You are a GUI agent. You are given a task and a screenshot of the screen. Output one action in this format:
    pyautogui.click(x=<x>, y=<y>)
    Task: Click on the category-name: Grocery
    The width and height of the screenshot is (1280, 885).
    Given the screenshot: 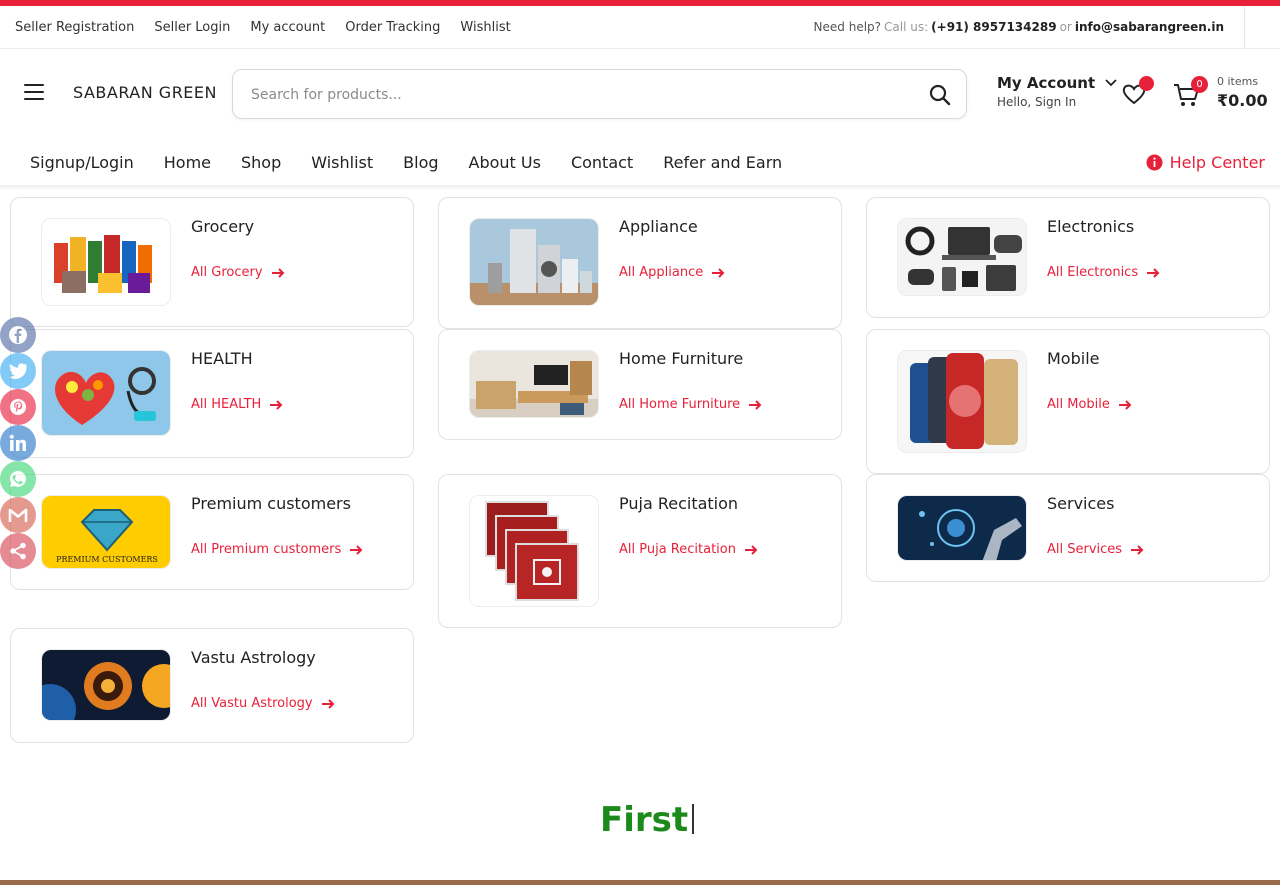 What is the action you would take?
    pyautogui.click(x=222, y=226)
    